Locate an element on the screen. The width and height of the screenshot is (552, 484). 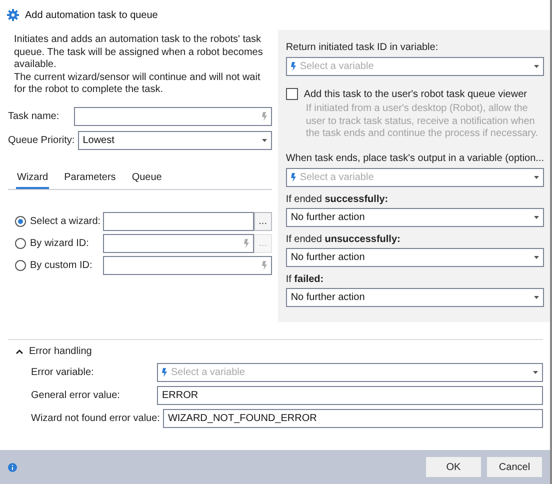
tab: Queue is located at coordinates (146, 179).